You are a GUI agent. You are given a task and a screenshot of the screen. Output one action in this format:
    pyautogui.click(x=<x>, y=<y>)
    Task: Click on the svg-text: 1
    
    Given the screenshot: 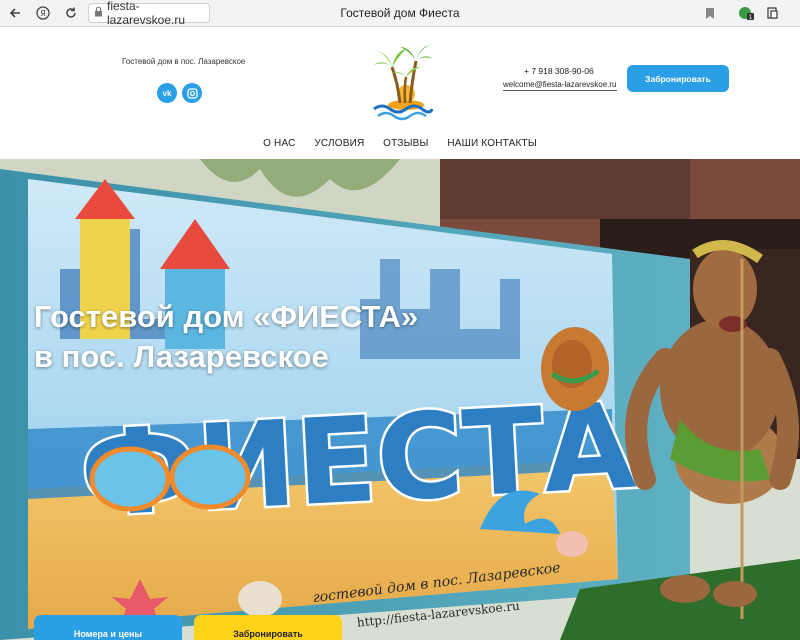 What is the action you would take?
    pyautogui.click(x=751, y=17)
    